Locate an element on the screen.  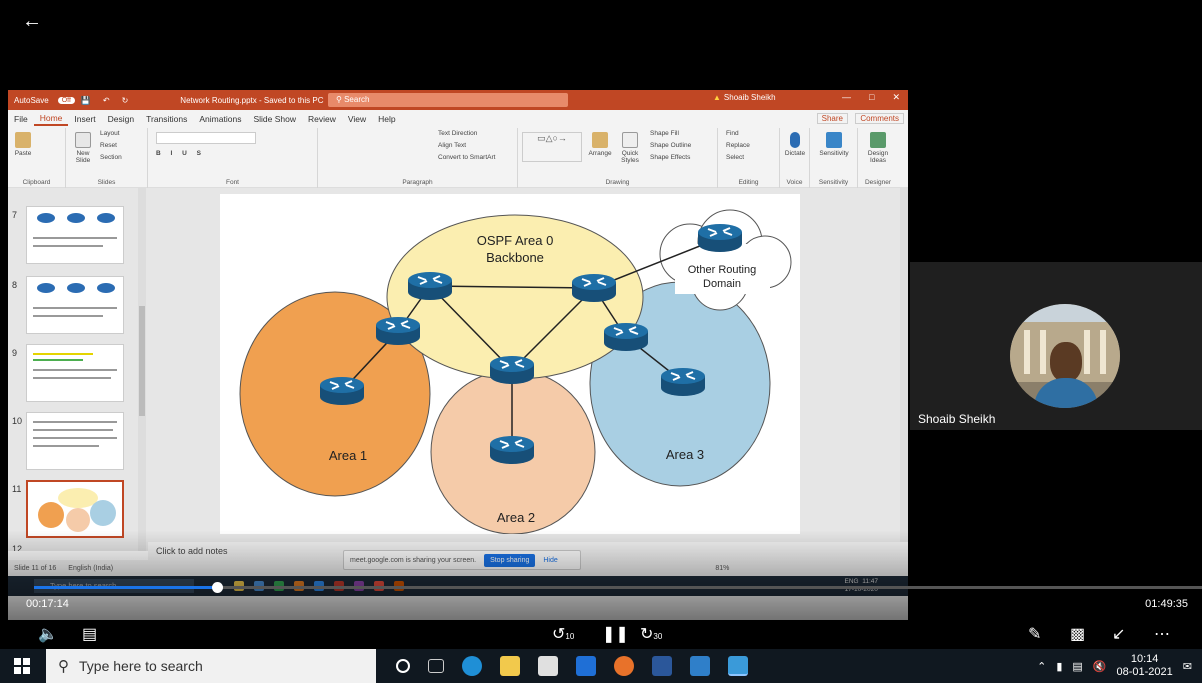
taskbar-search-box: ⚲ Type here to search is located at coordinates (211, 666).